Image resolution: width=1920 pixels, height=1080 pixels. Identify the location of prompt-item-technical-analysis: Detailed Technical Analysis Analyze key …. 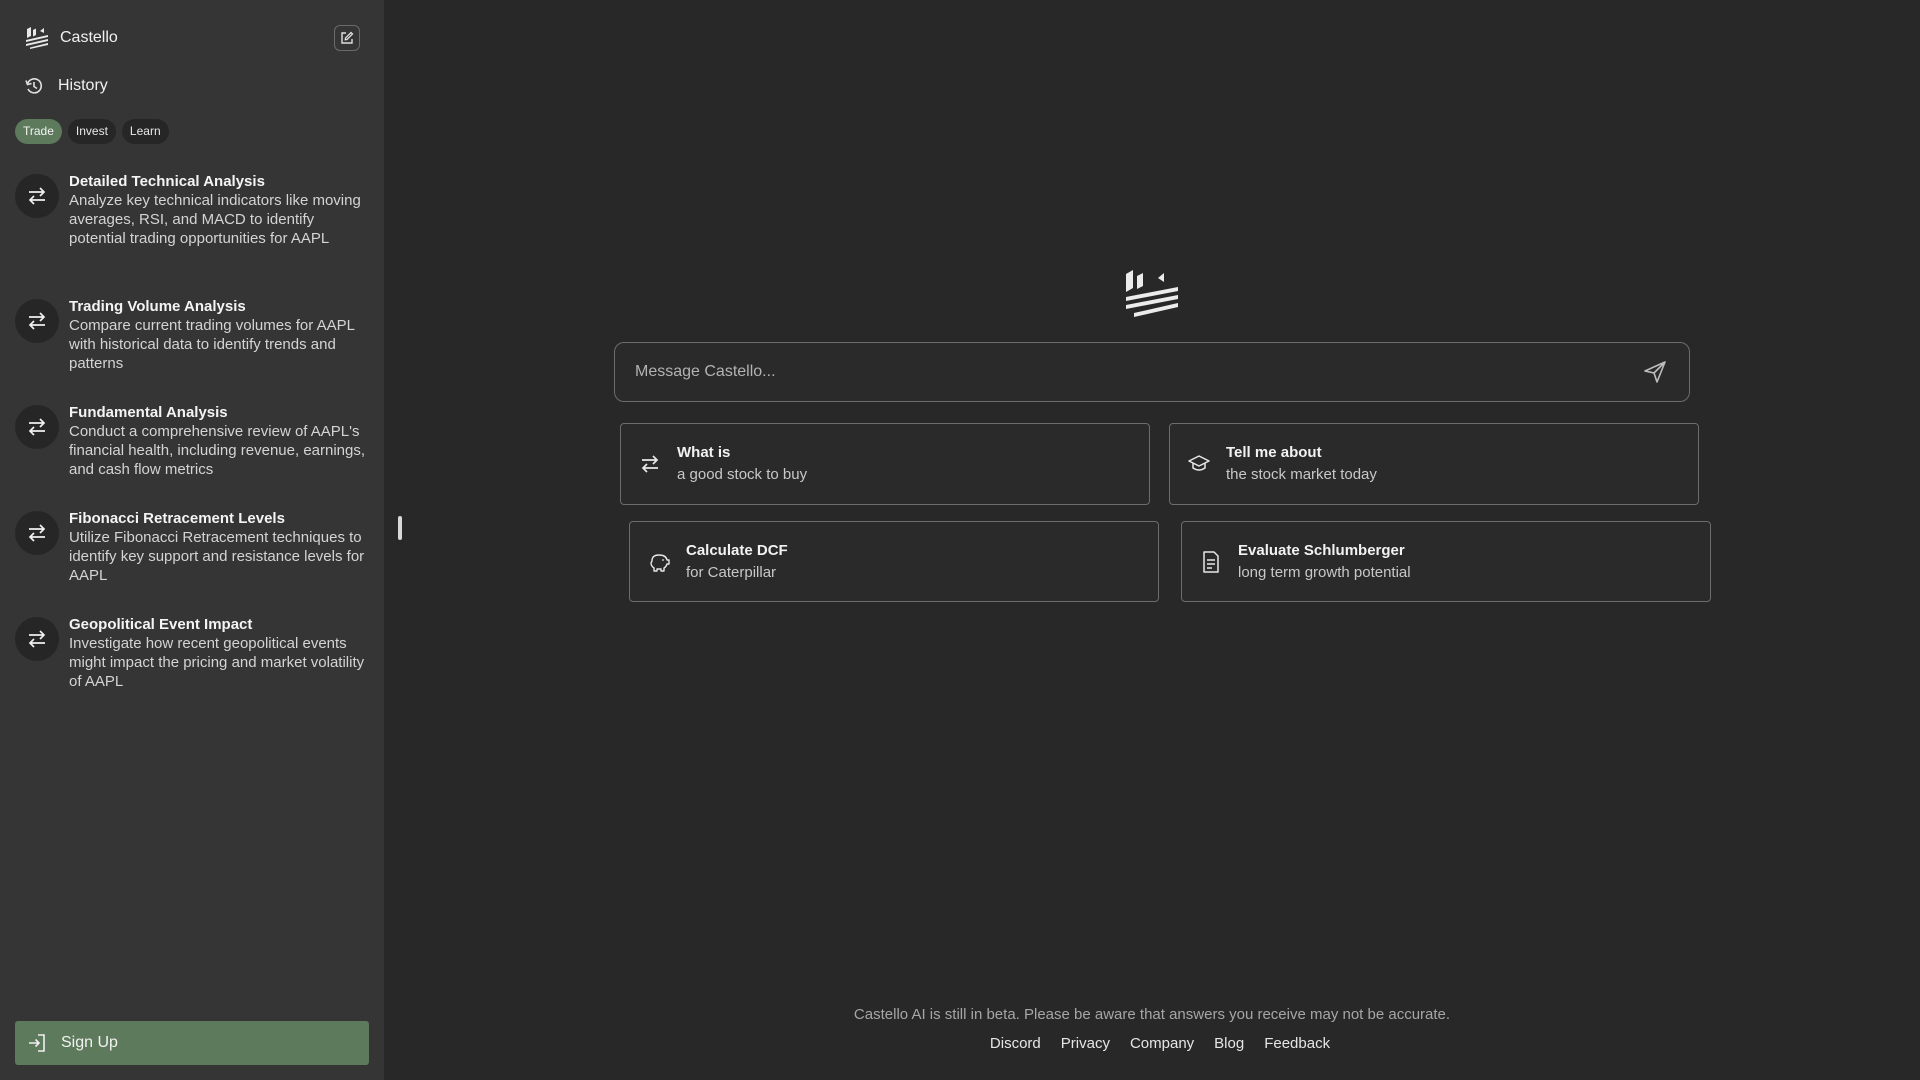
(192, 210).